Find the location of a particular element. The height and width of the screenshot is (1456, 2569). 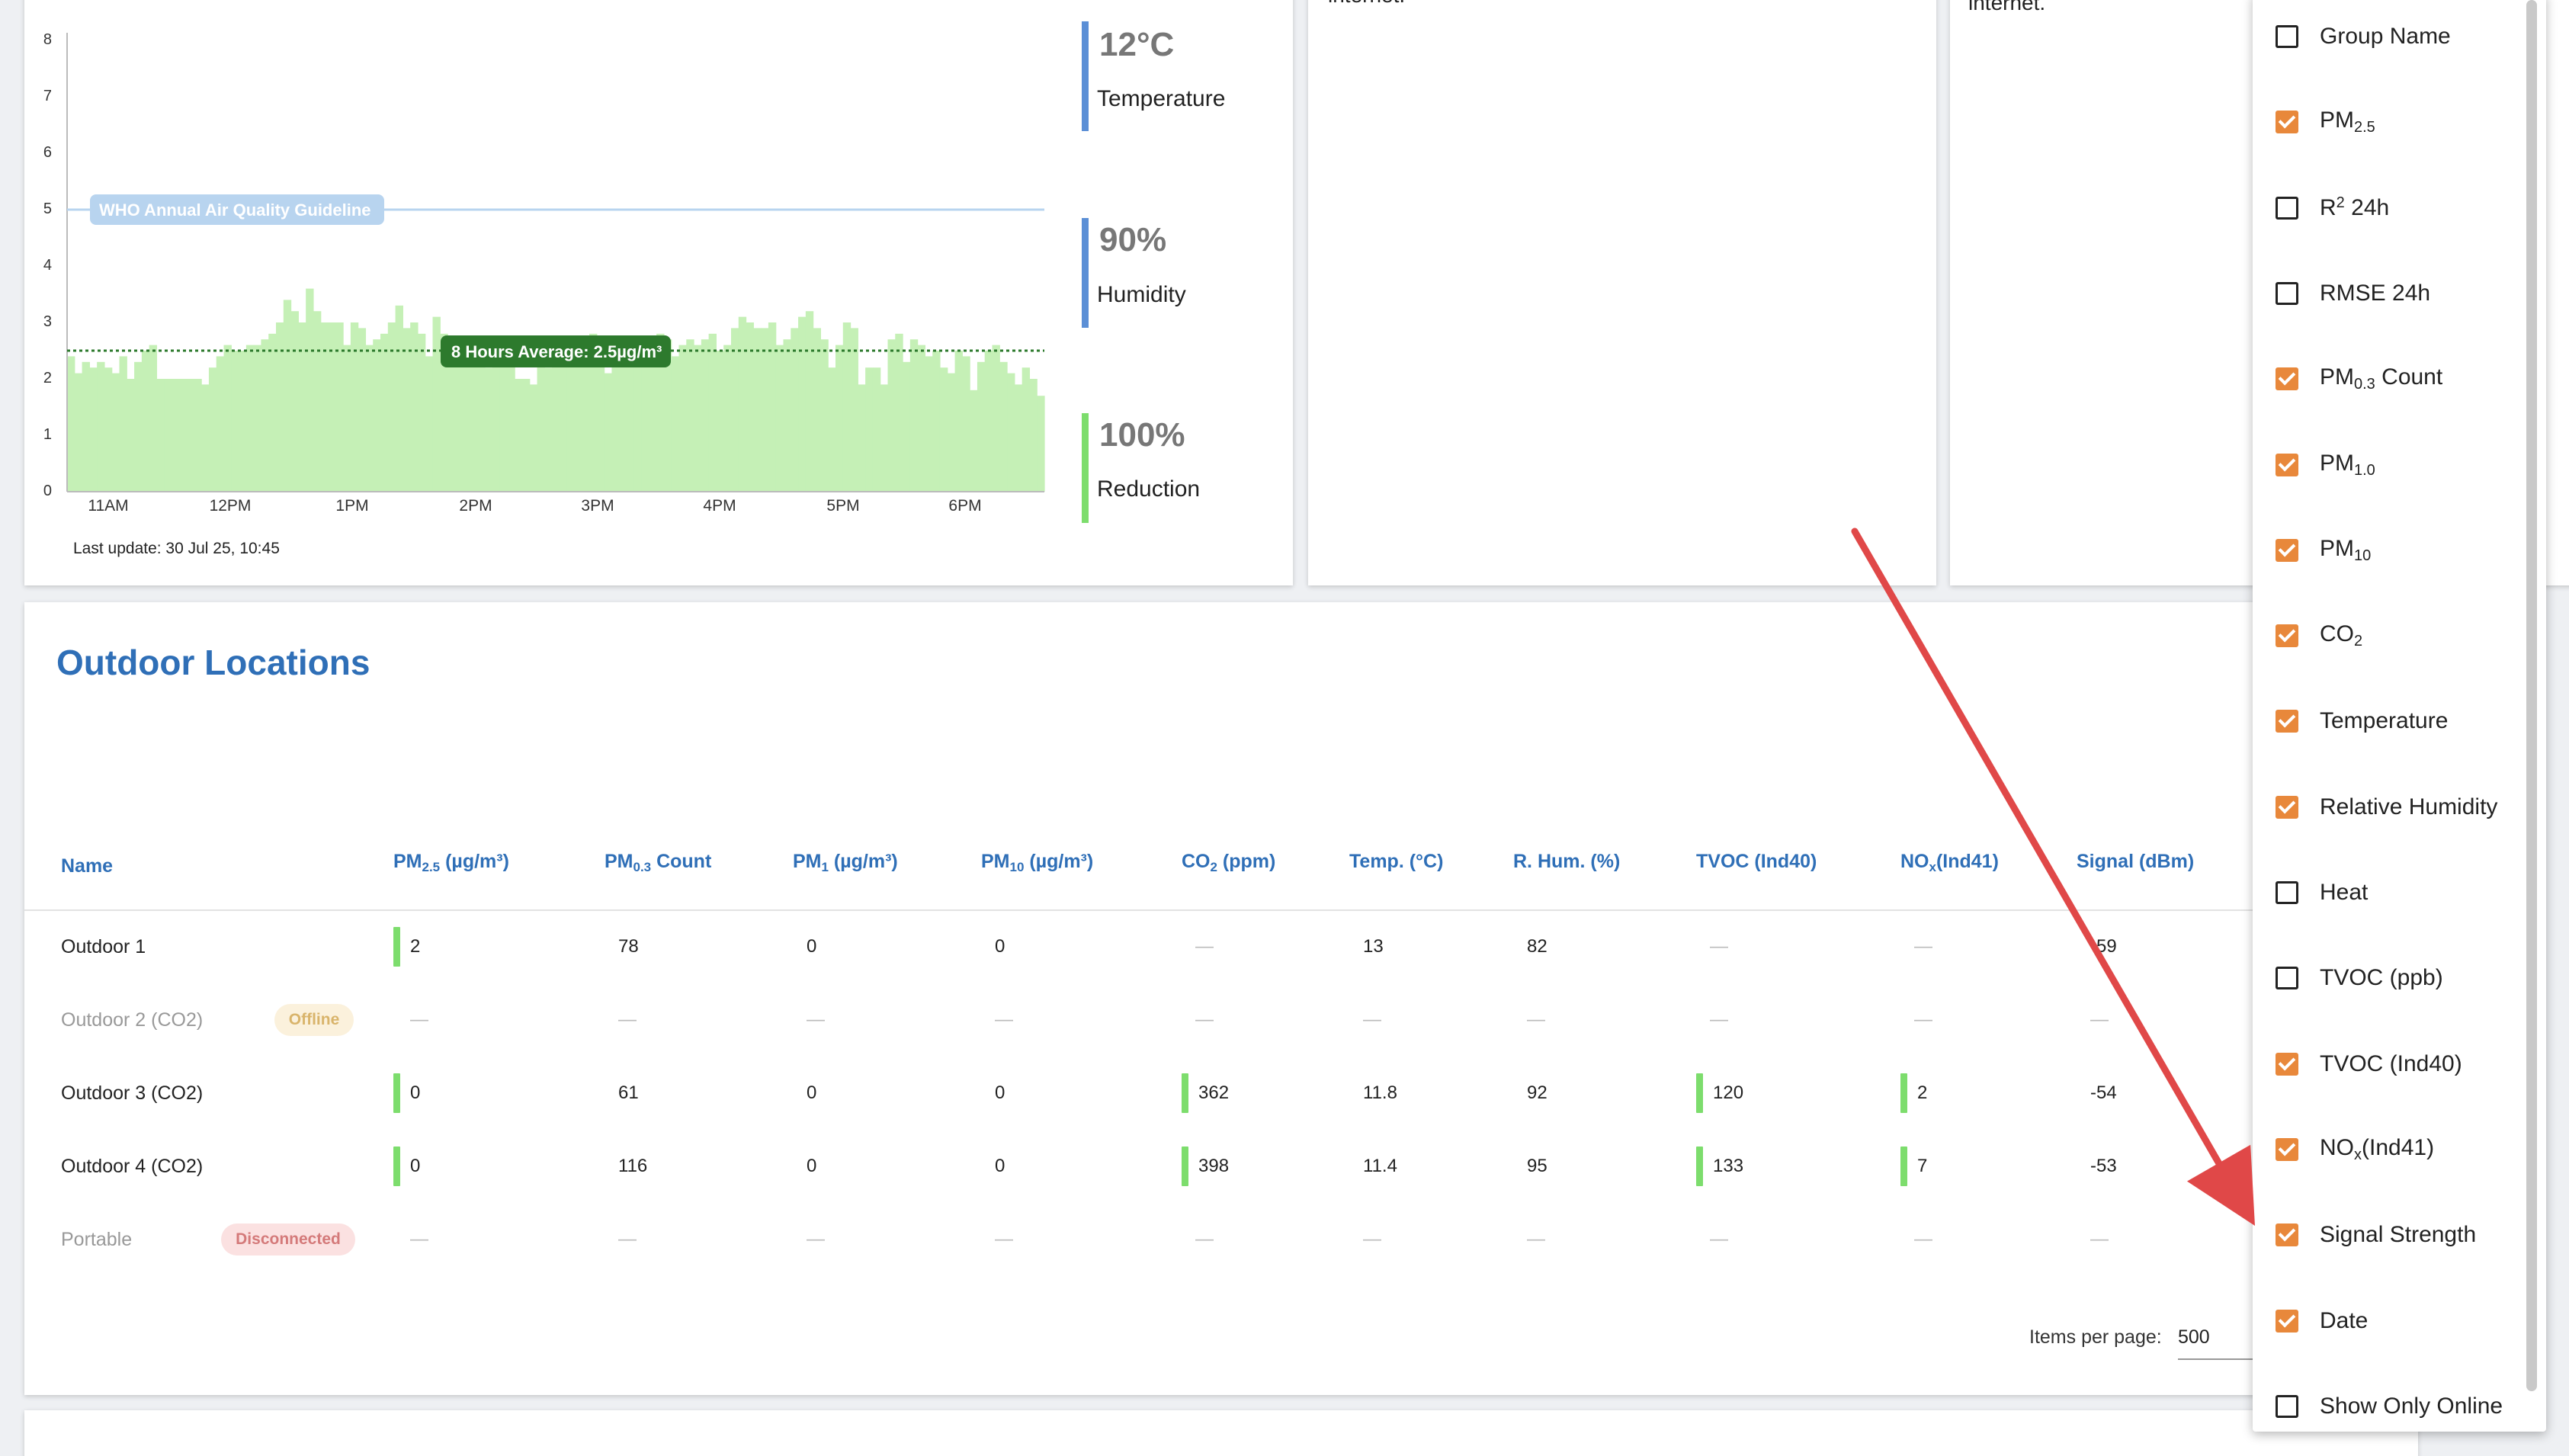

column-option: PM0.3 Count is located at coordinates (2359, 379).